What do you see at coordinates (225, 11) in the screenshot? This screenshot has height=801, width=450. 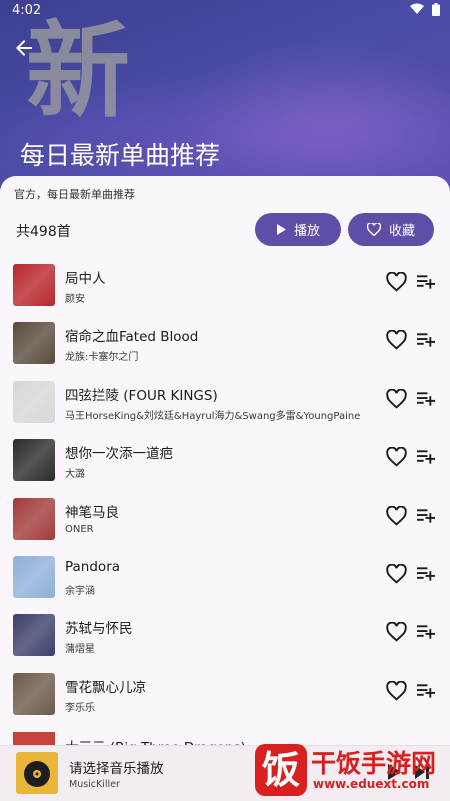 I see `status-bar: 4:02` at bounding box center [225, 11].